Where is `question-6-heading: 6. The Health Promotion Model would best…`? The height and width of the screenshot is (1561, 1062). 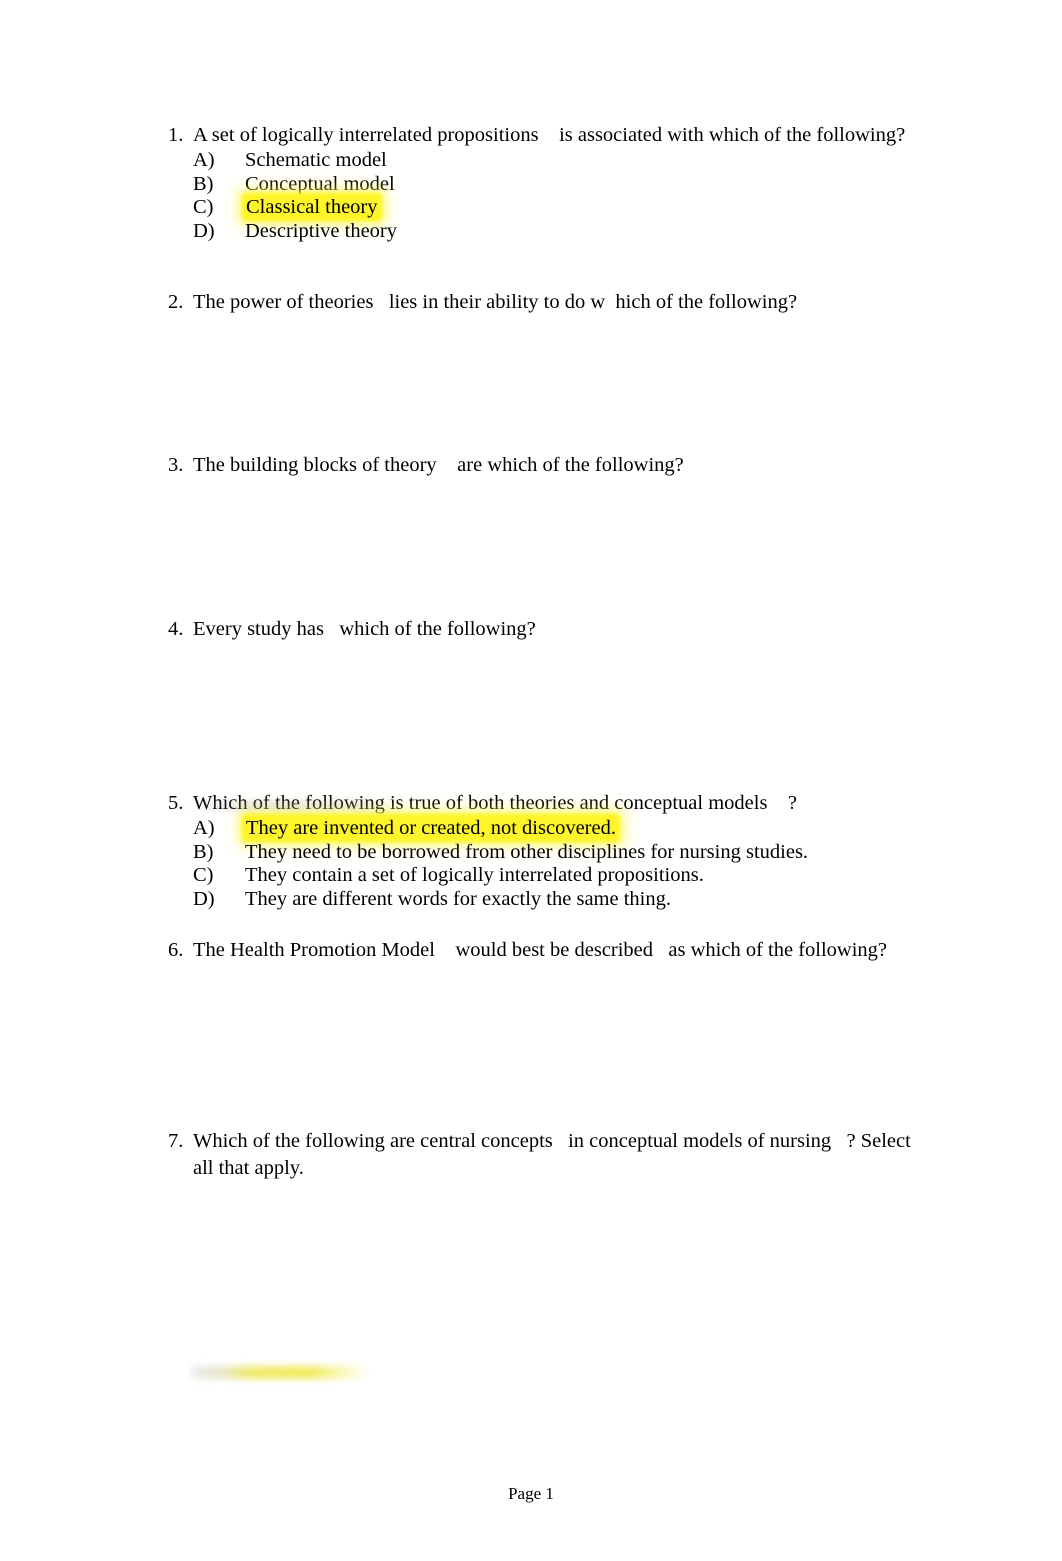 question-6-heading: 6. The Health Promotion Model would best… is located at coordinates (548, 950).